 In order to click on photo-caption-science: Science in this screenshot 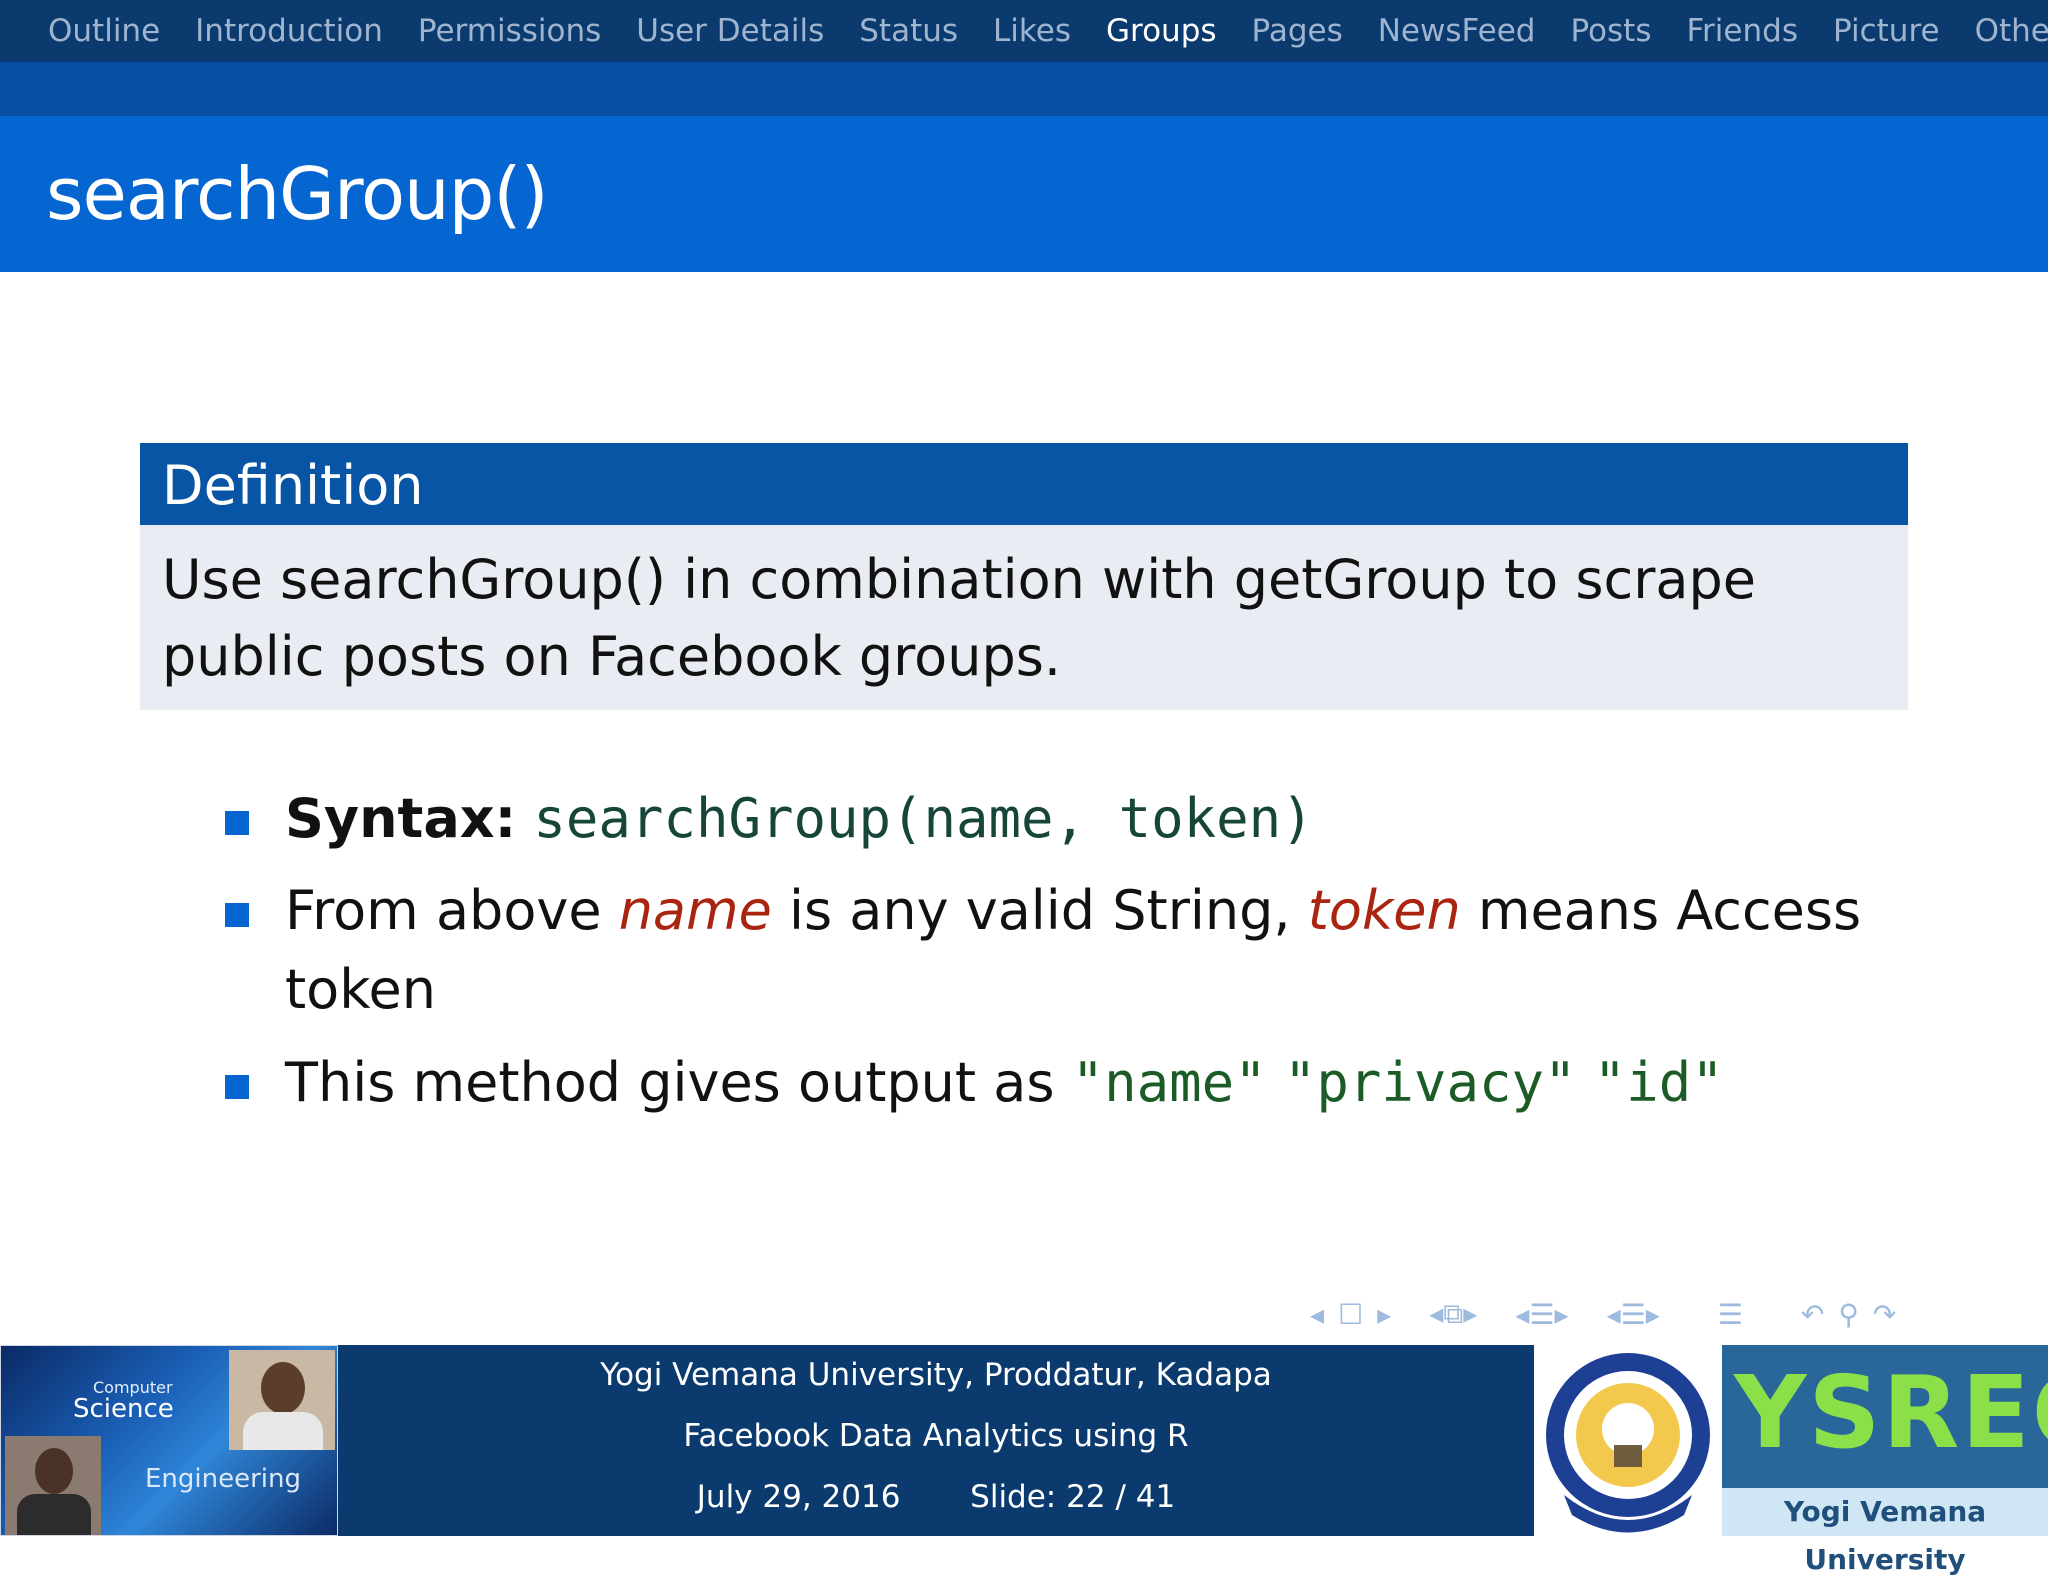, I will do `click(123, 1409)`.